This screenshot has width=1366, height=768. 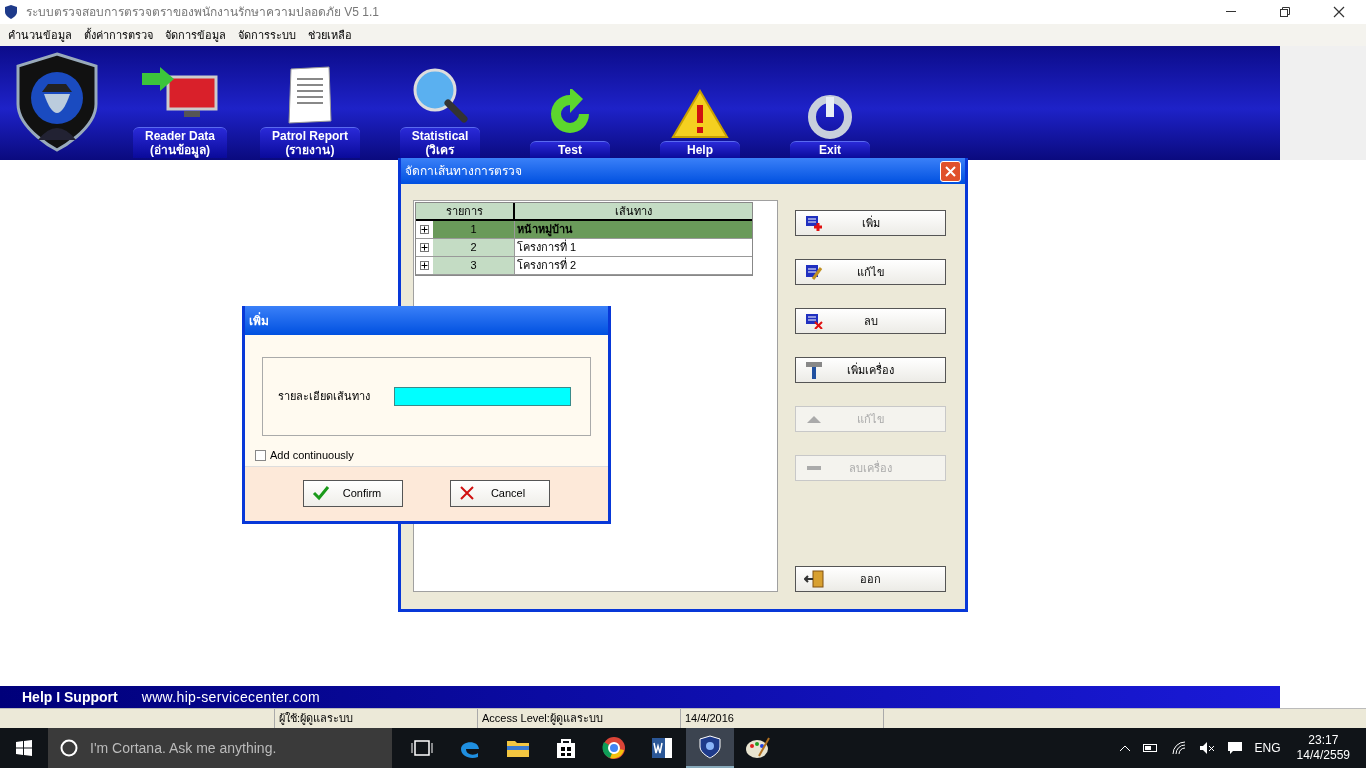 I want to click on website-url: www.hip-servicecenter.com, so click(x=231, y=697).